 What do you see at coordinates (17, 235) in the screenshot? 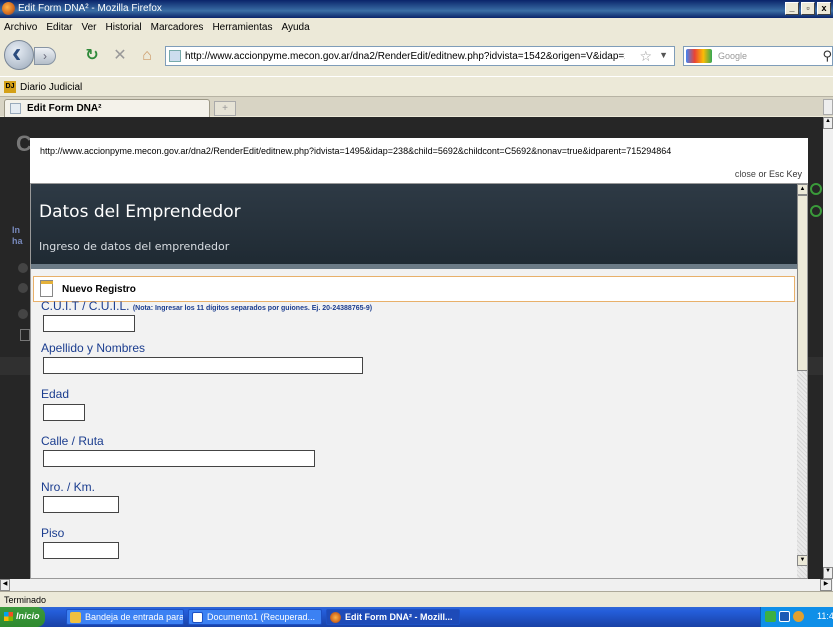
I see `background-side-text: In ha` at bounding box center [17, 235].